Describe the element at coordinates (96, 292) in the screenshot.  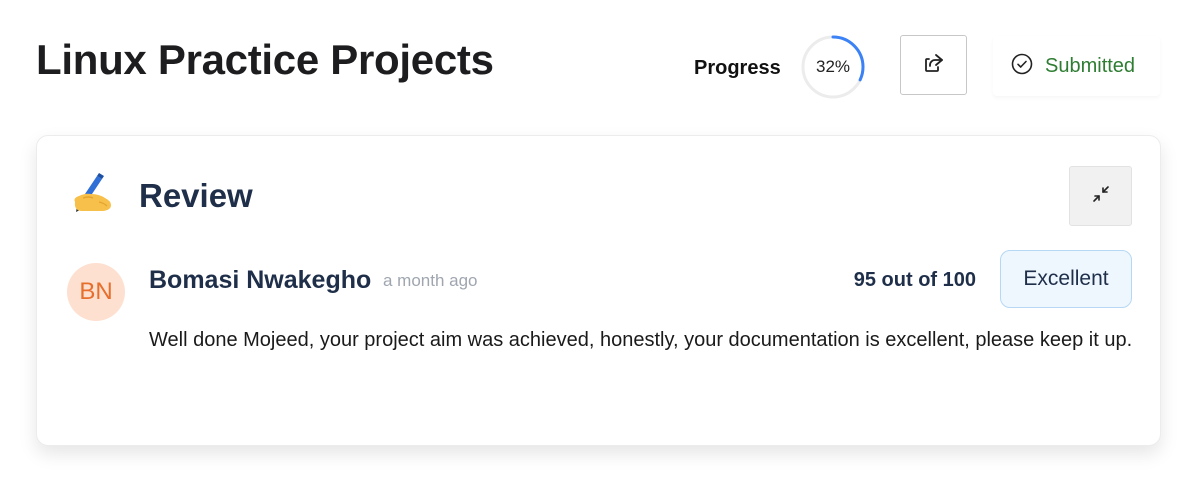
I see `avatar: BN` at that location.